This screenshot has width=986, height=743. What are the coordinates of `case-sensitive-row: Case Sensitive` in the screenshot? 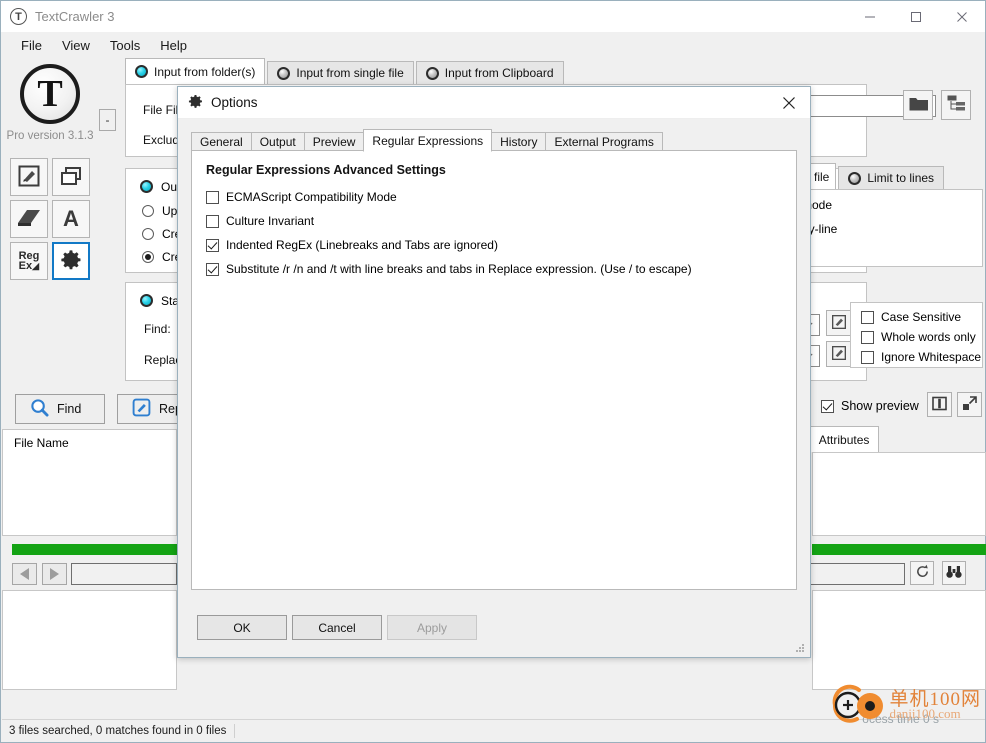 It's located at (911, 317).